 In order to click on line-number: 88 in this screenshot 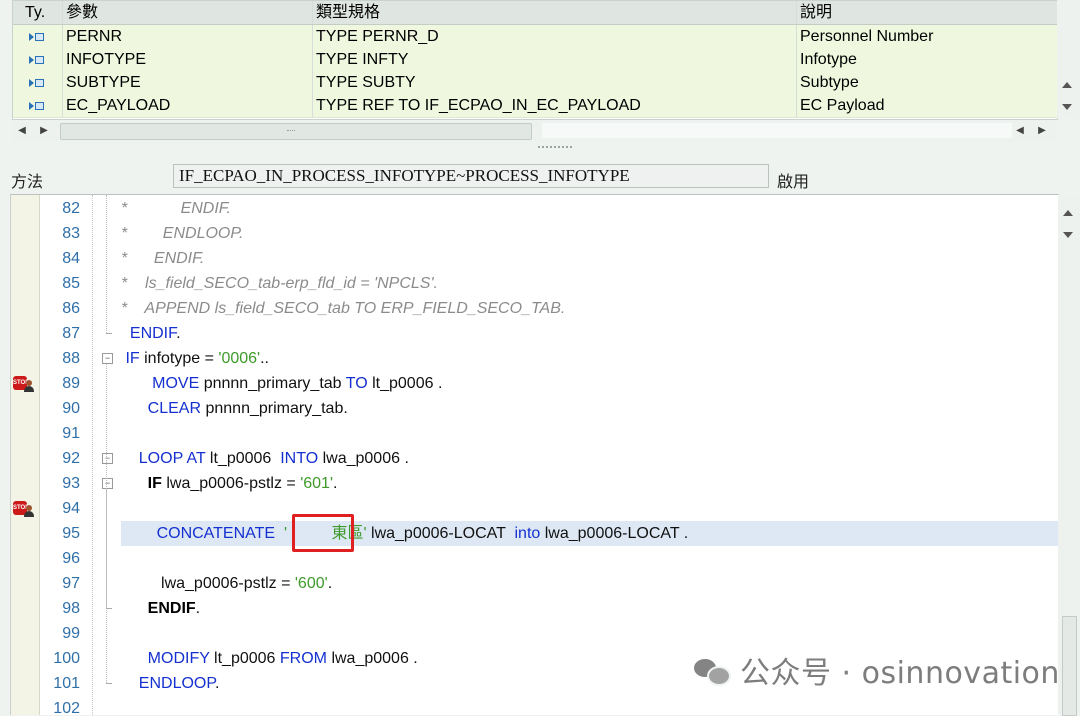, I will do `click(71, 358)`.